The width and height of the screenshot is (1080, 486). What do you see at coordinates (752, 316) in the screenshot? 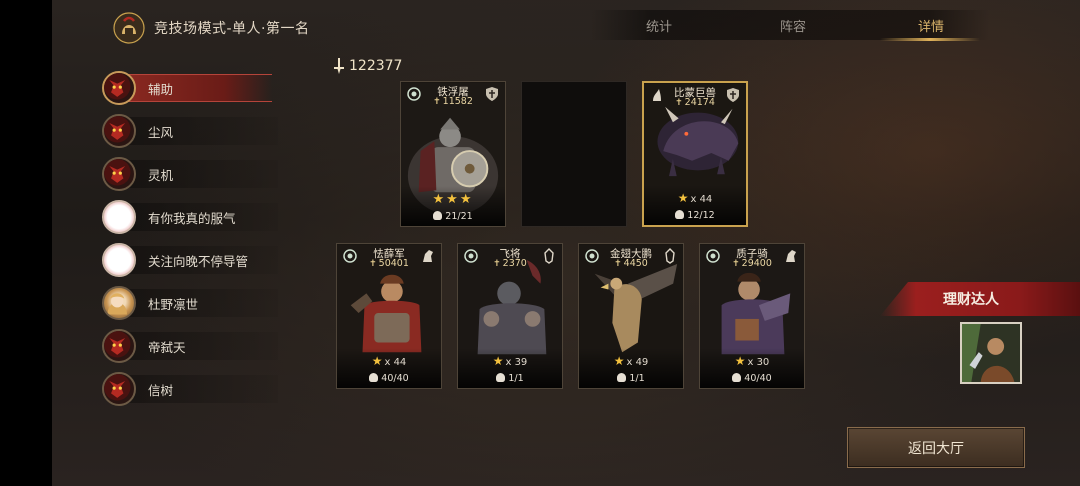
I see `unit-card: 质子骑 29400 ★x 30 40/40` at bounding box center [752, 316].